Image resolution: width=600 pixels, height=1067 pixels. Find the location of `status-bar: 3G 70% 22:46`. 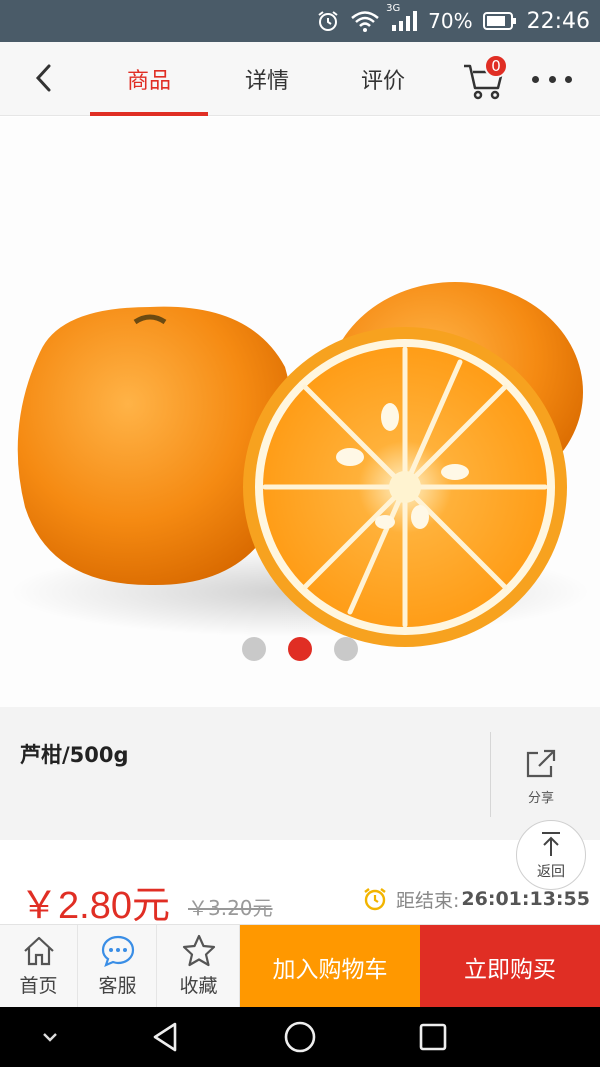

status-bar: 3G 70% 22:46 is located at coordinates (300, 21).